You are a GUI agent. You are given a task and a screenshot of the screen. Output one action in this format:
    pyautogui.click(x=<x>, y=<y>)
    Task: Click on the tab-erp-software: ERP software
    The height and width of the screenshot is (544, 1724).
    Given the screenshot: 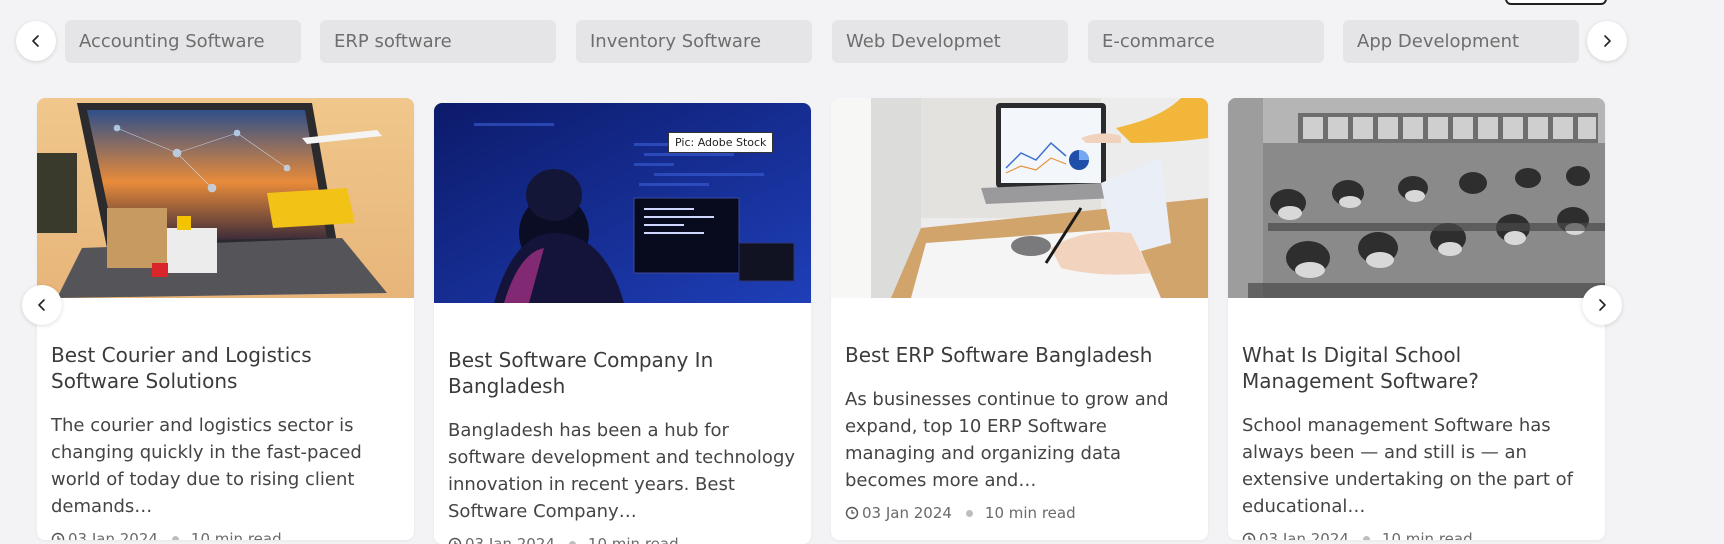 What is the action you would take?
    pyautogui.click(x=438, y=41)
    